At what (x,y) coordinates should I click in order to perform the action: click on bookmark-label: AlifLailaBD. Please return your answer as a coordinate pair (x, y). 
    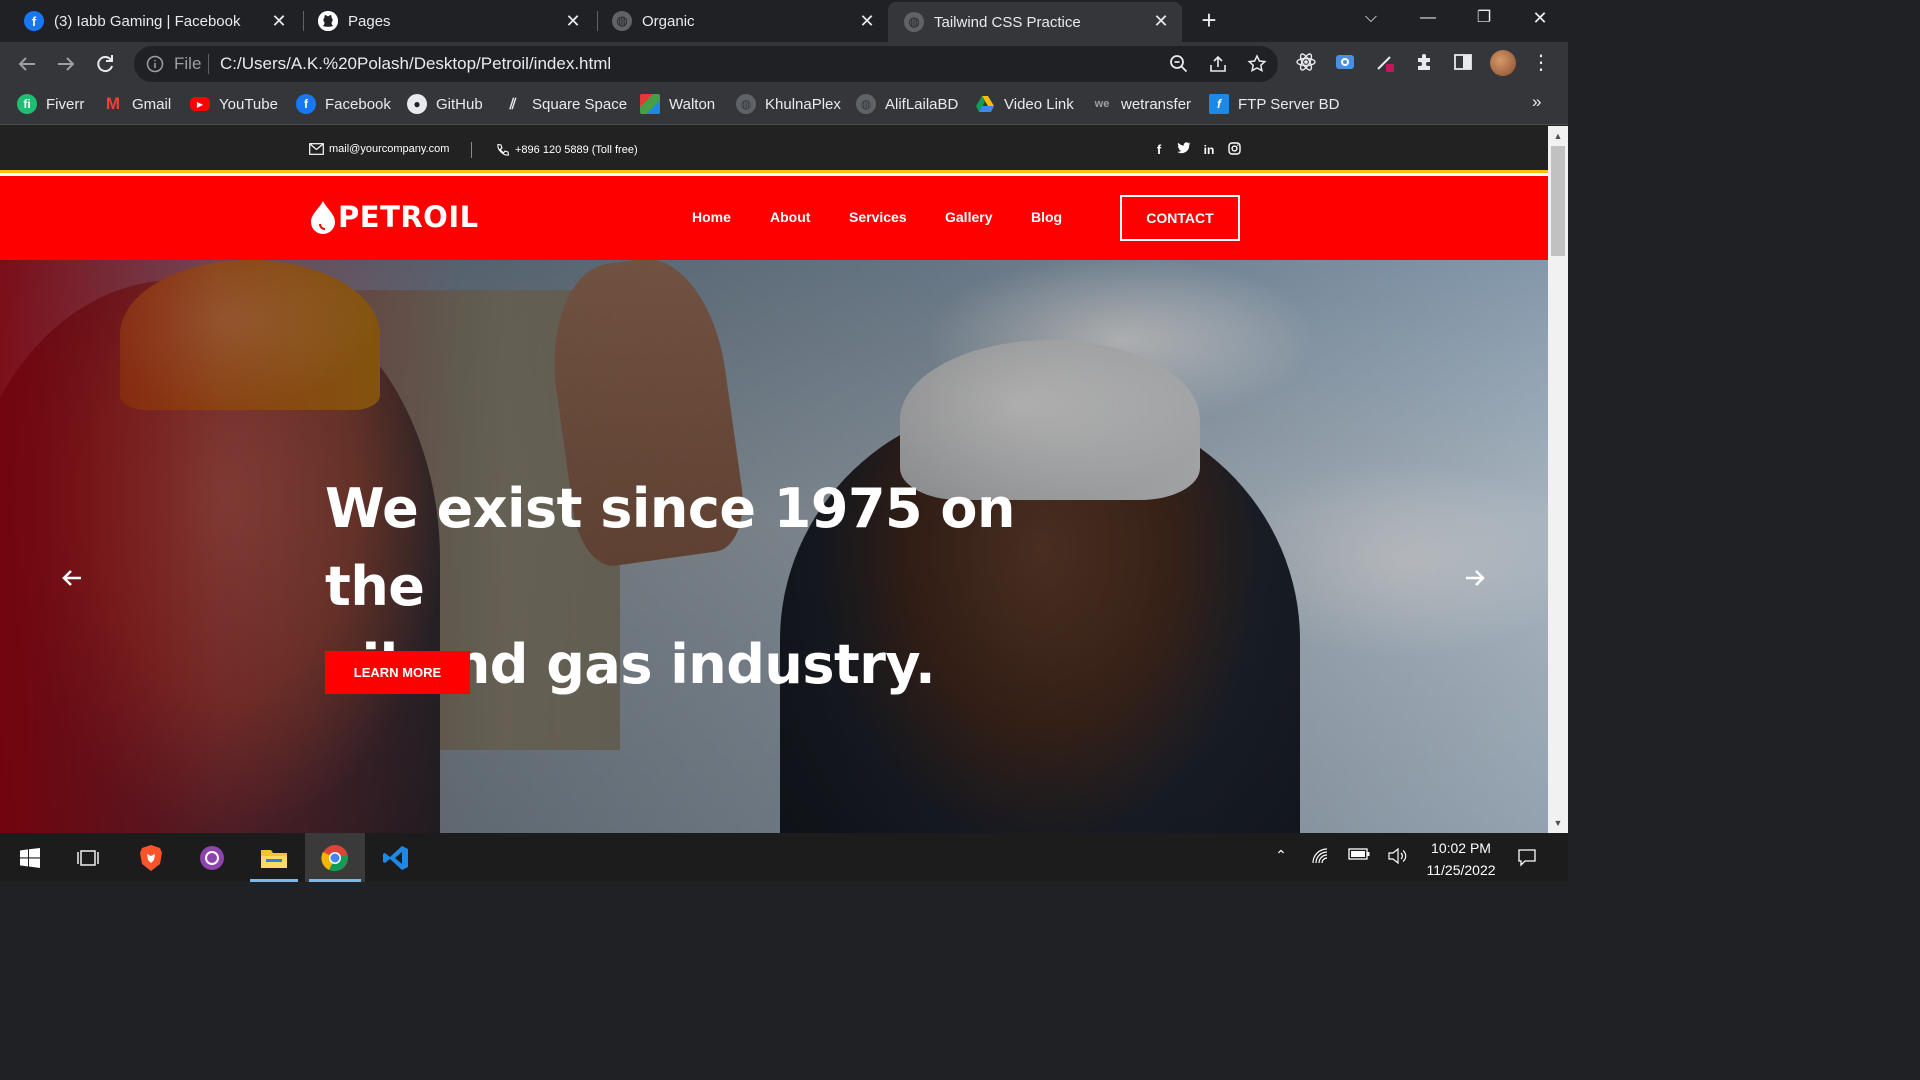
    Looking at the image, I should click on (922, 104).